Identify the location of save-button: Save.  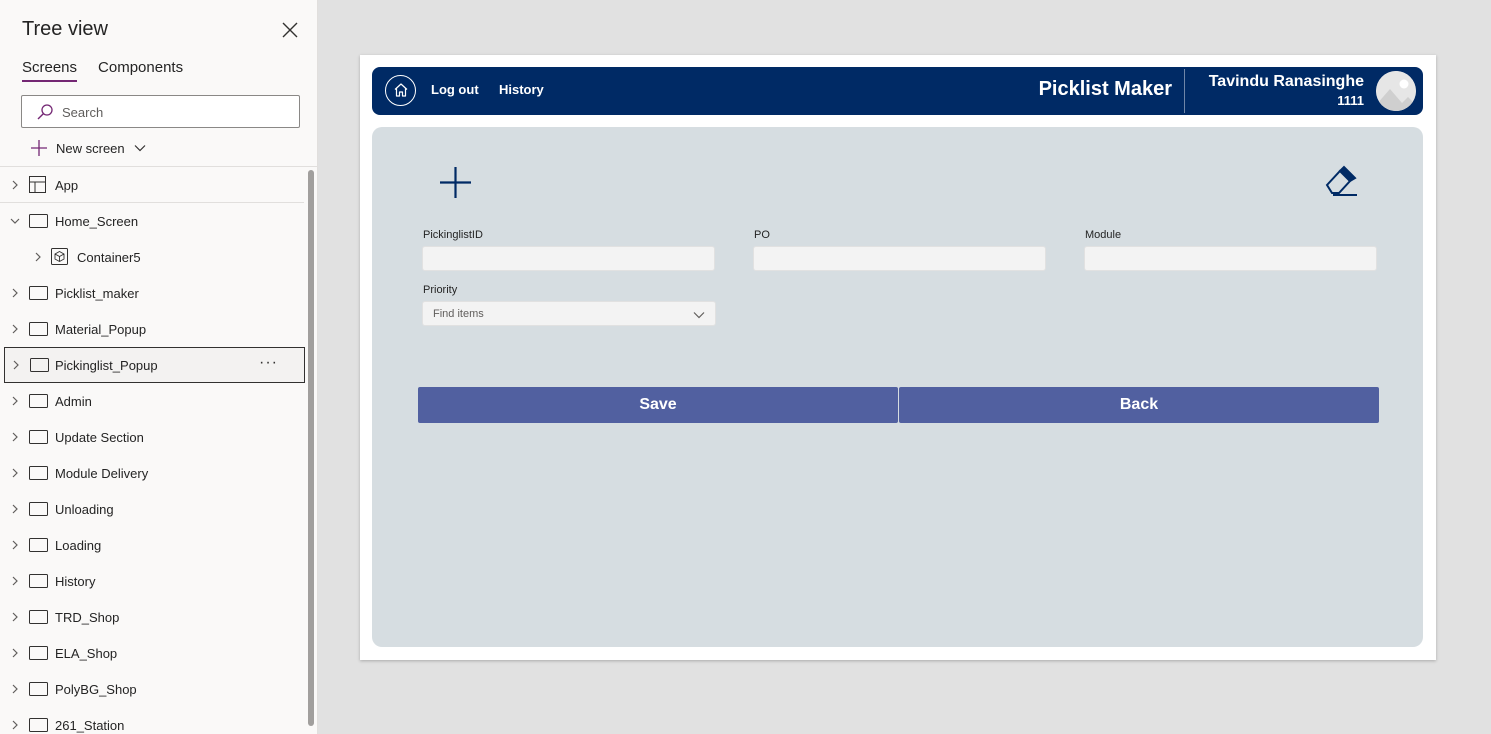
(658, 405).